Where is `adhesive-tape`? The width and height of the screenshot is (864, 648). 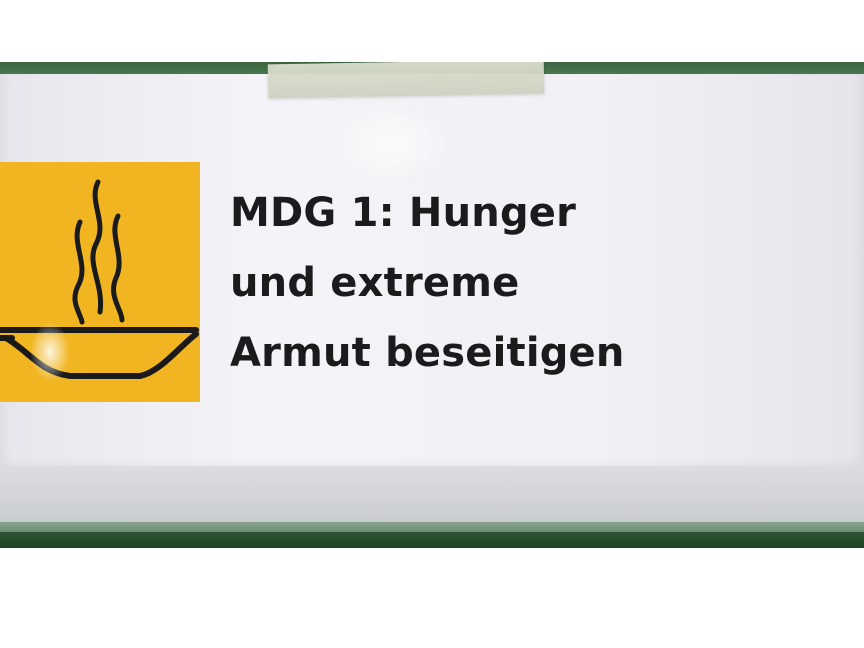 adhesive-tape is located at coordinates (406, 80).